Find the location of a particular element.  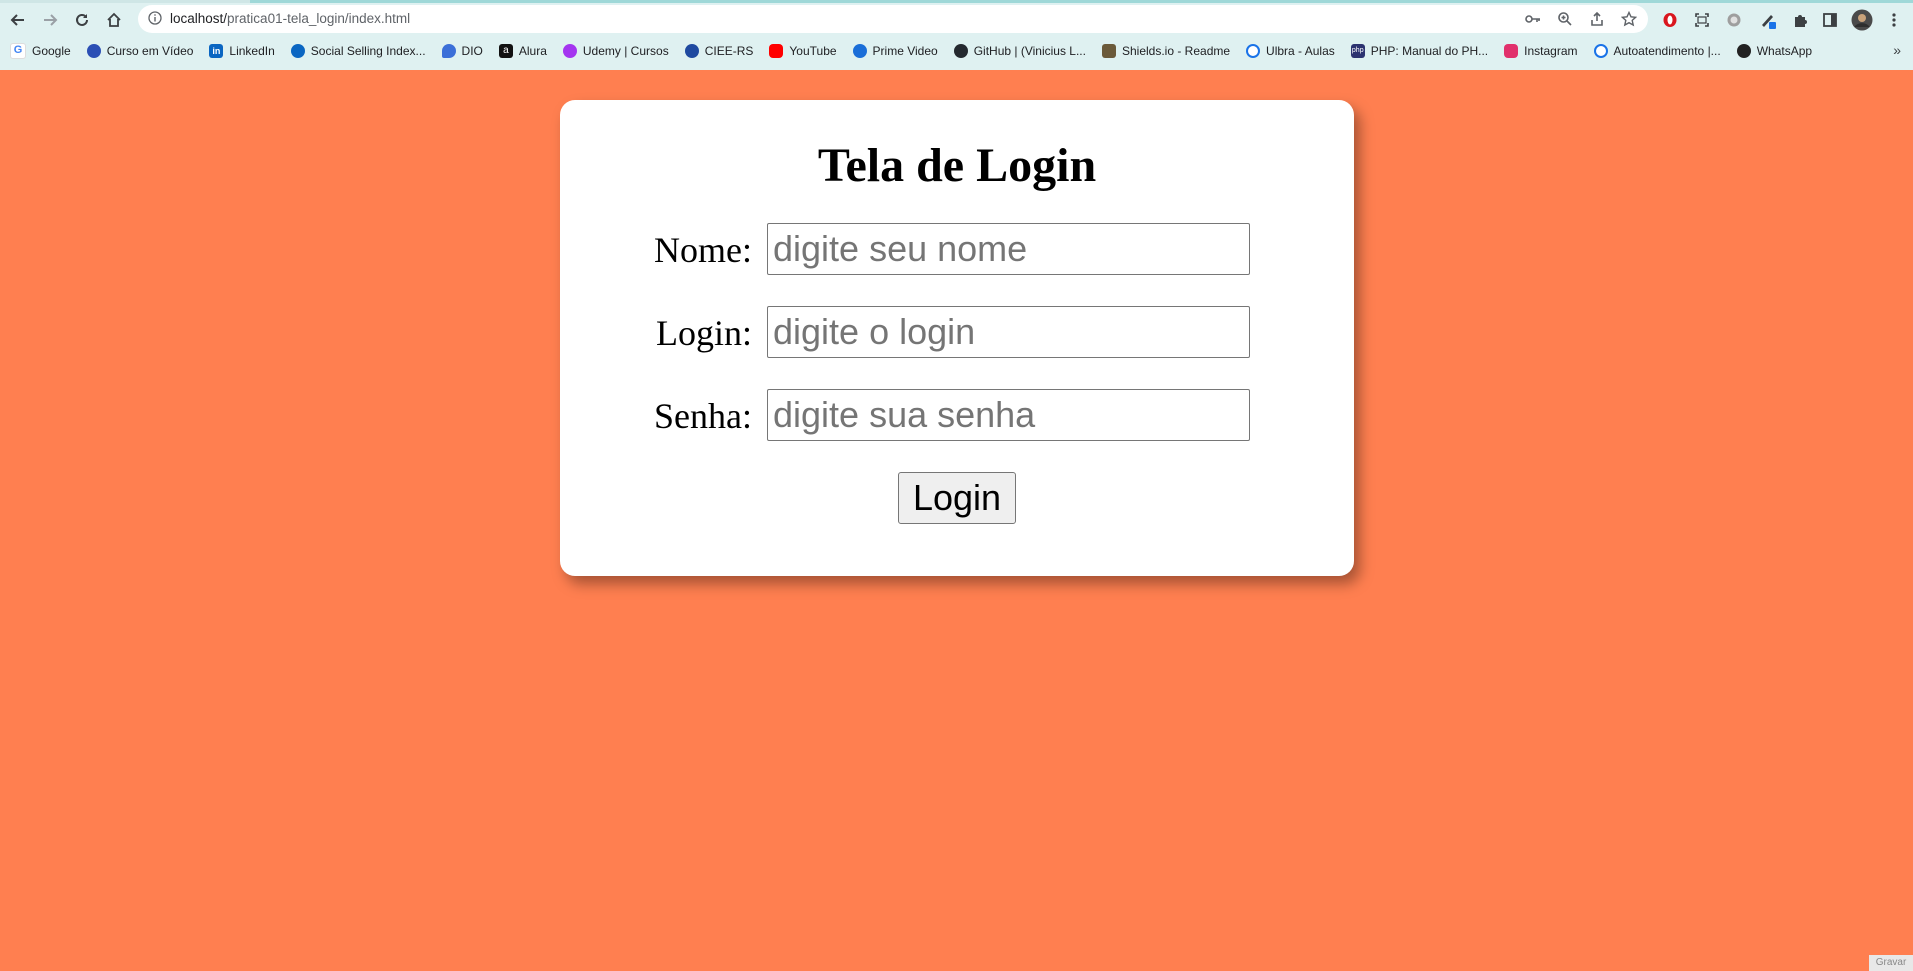

forward-button is located at coordinates (50, 20).